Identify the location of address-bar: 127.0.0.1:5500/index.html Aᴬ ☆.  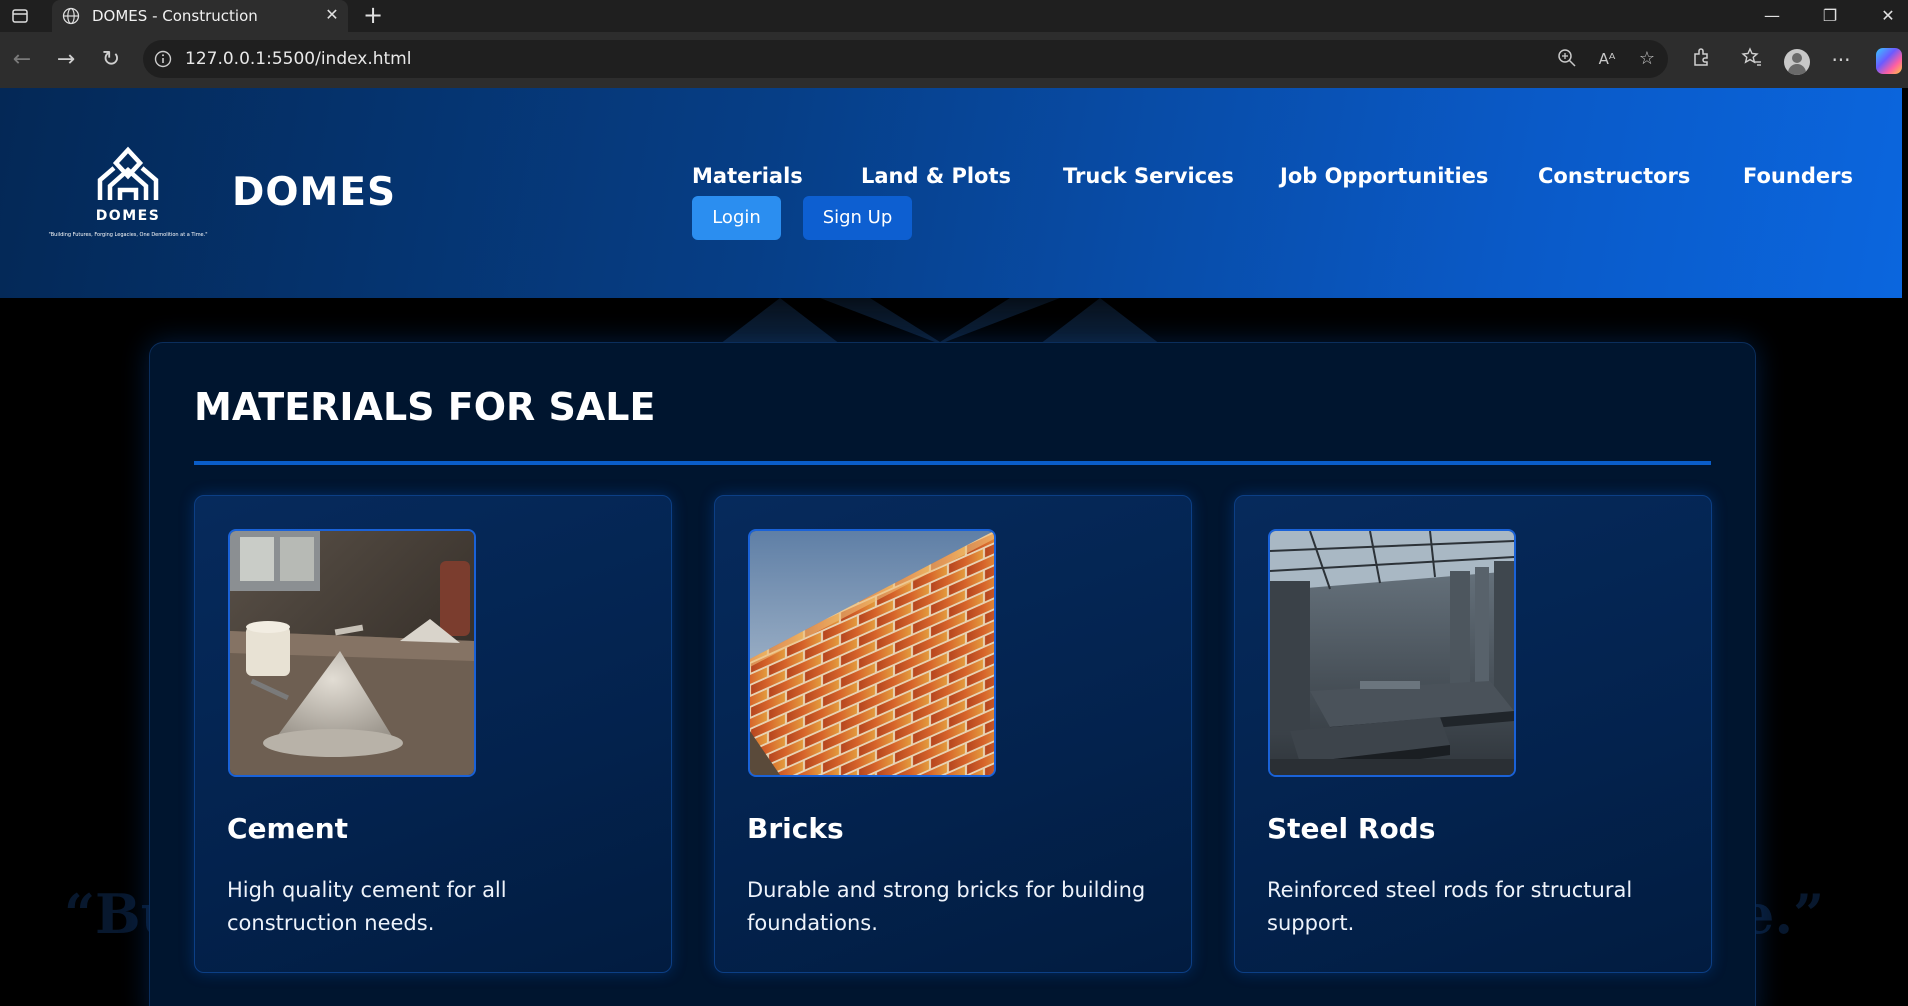
(905, 59).